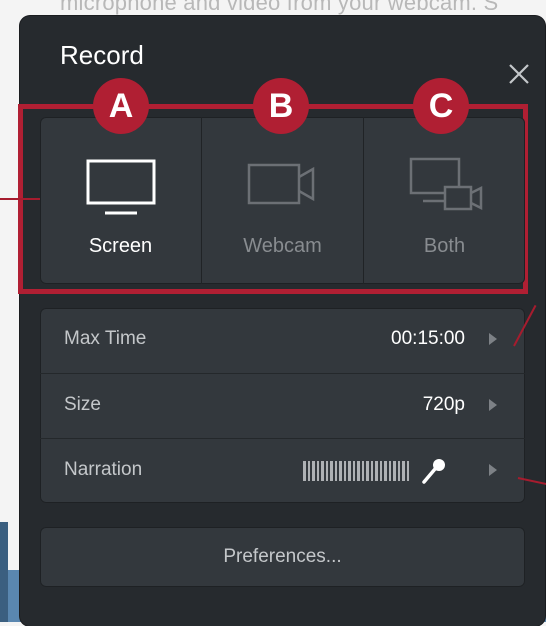 Image resolution: width=546 pixels, height=626 pixels. I want to click on monitor-icon, so click(121, 189).